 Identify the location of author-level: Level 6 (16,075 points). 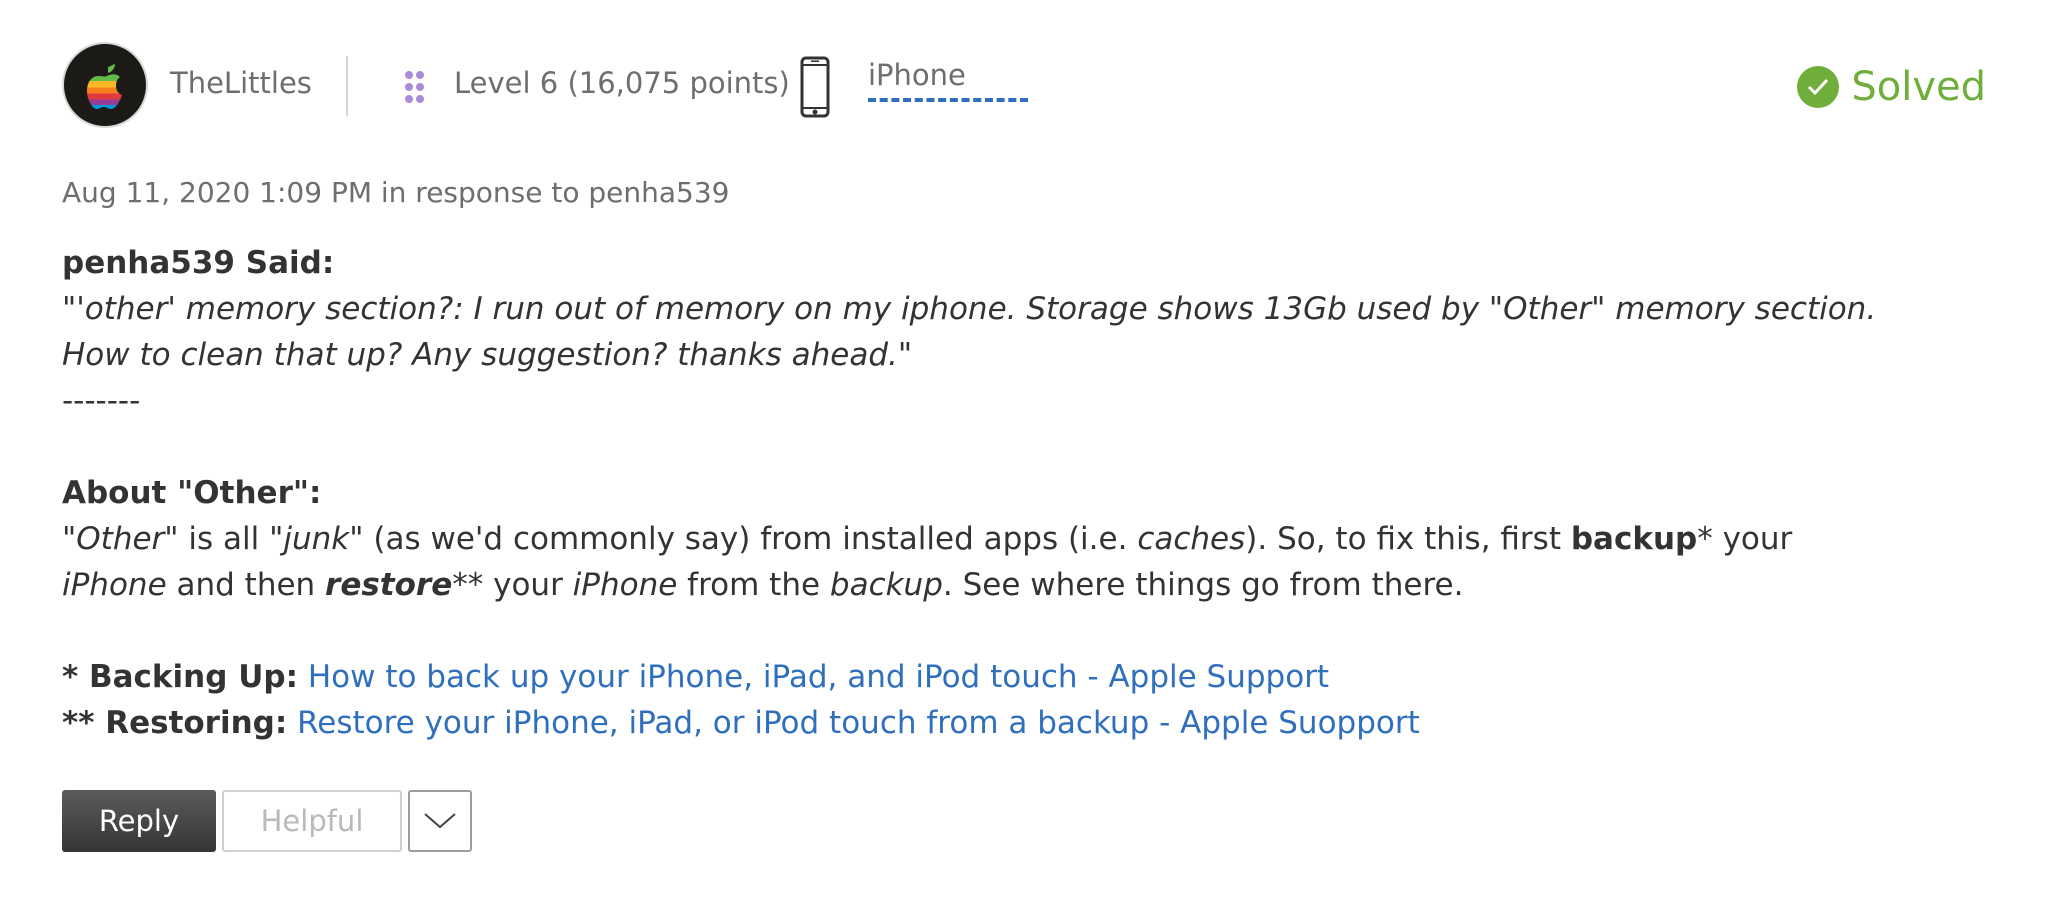
(622, 83).